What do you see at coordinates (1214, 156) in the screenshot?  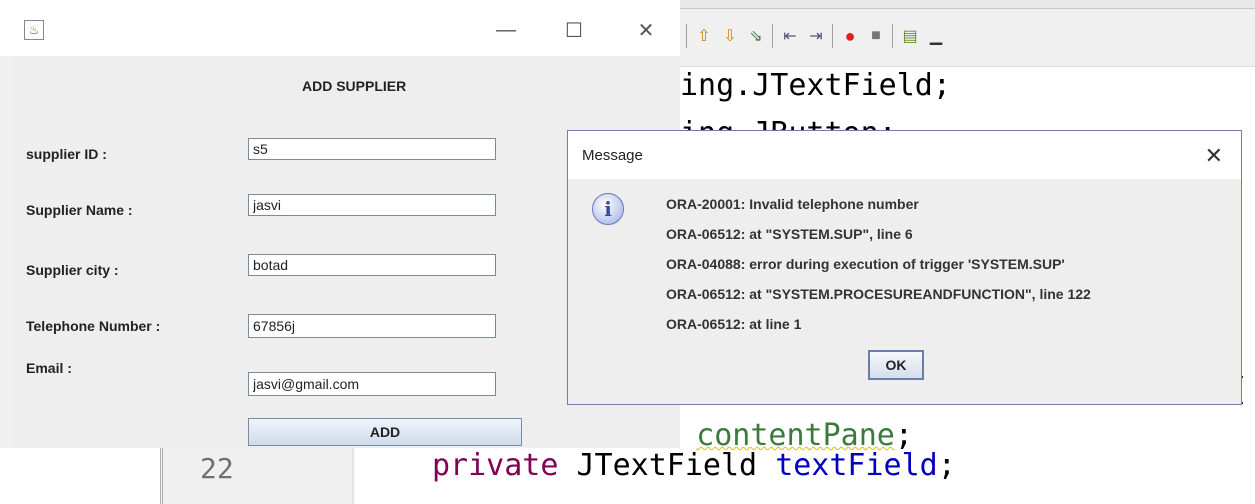 I see `dialog-close-button: ✕` at bounding box center [1214, 156].